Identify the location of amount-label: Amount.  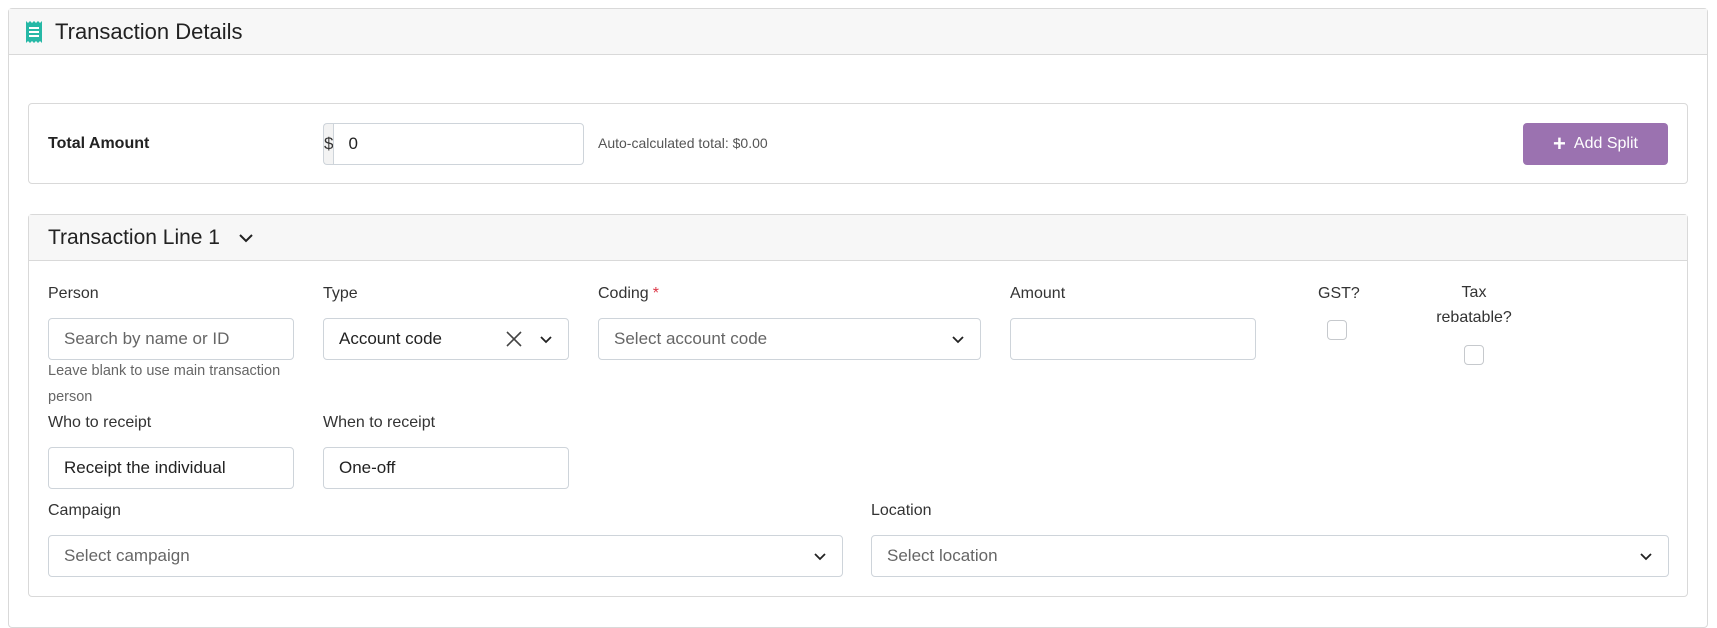
(1038, 293).